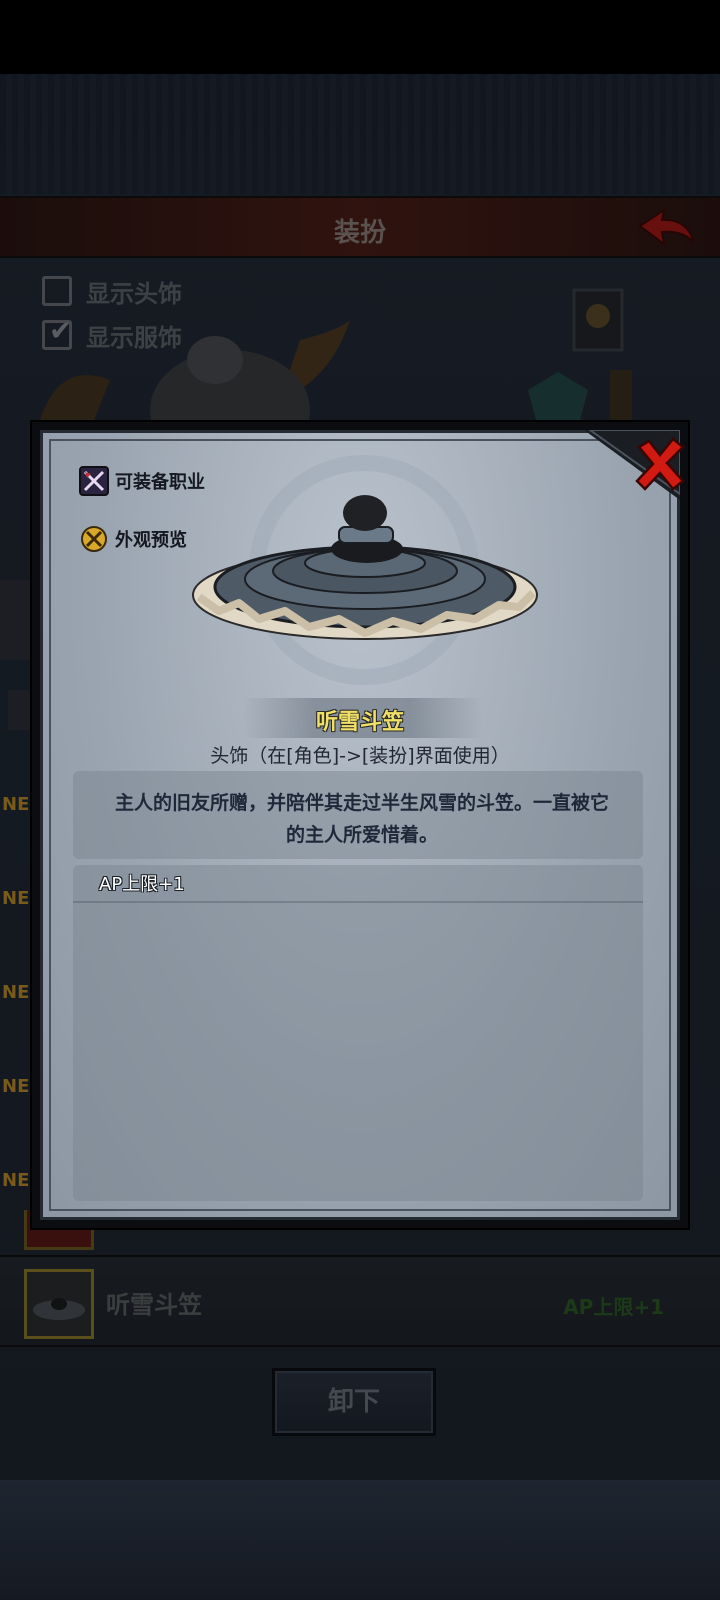  What do you see at coordinates (94, 539) in the screenshot?
I see `preview-tools-icon` at bounding box center [94, 539].